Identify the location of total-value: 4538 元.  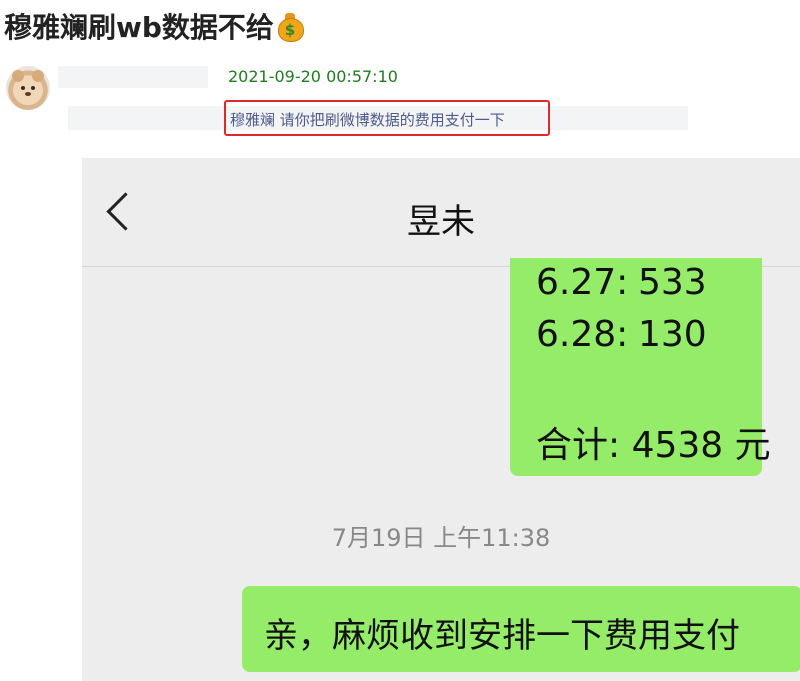
(701, 445).